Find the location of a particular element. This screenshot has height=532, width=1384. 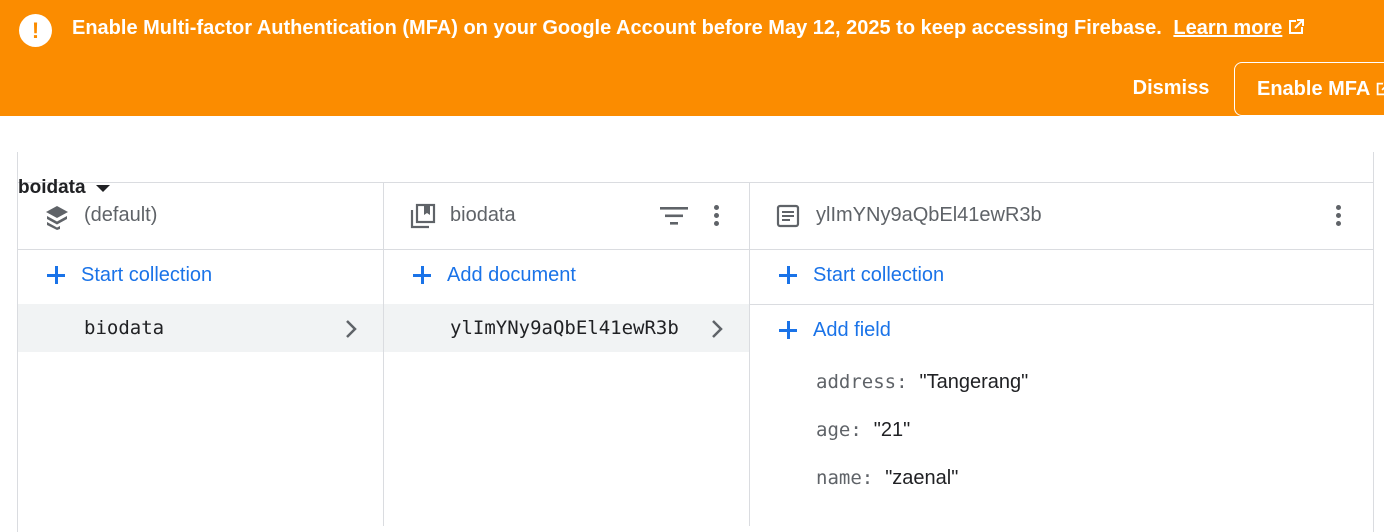

enable-mfa-button: Enable MFA is located at coordinates (1309, 89).